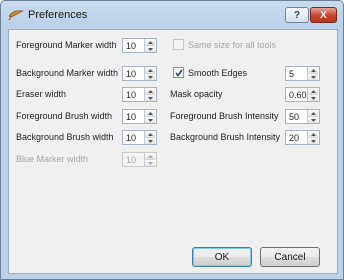 This screenshot has width=344, height=280. What do you see at coordinates (290, 257) in the screenshot?
I see `cancel-button: Cancel` at bounding box center [290, 257].